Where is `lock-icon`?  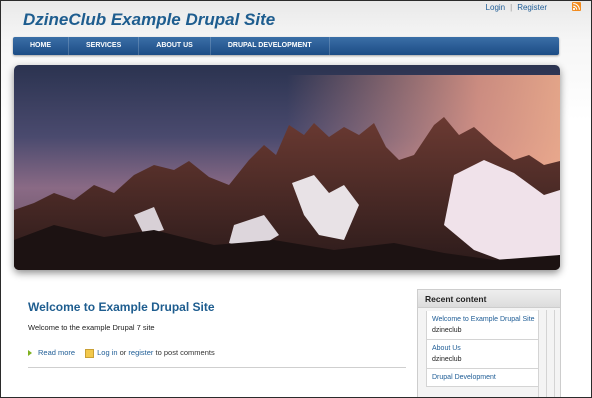
lock-icon is located at coordinates (90, 353).